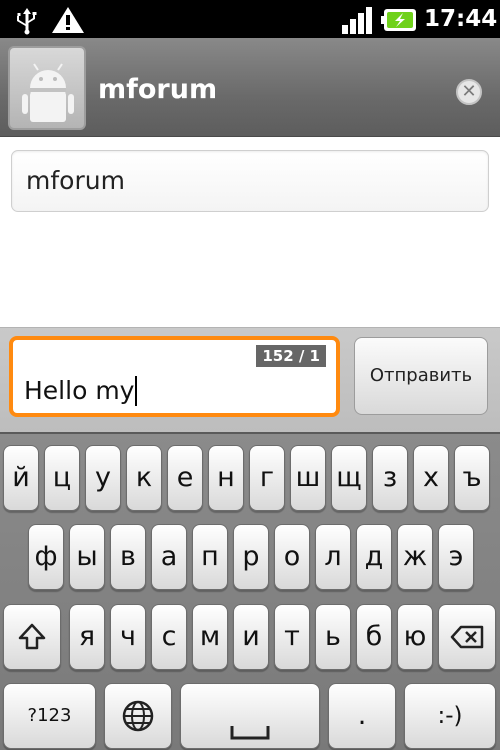 Image resolution: width=500 pixels, height=750 pixels. What do you see at coordinates (362, 716) in the screenshot?
I see `period-key: .` at bounding box center [362, 716].